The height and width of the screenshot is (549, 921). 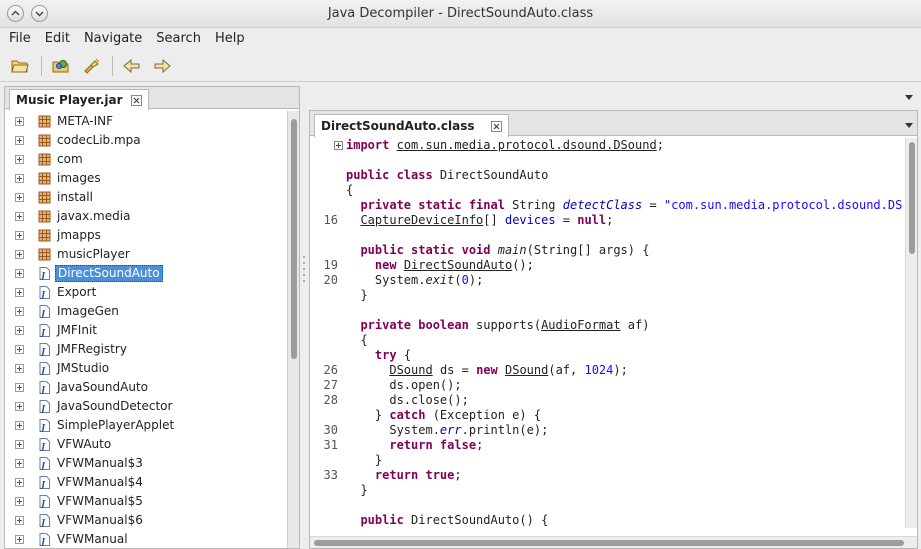 I want to click on tree-node: javax.media, so click(x=146, y=216).